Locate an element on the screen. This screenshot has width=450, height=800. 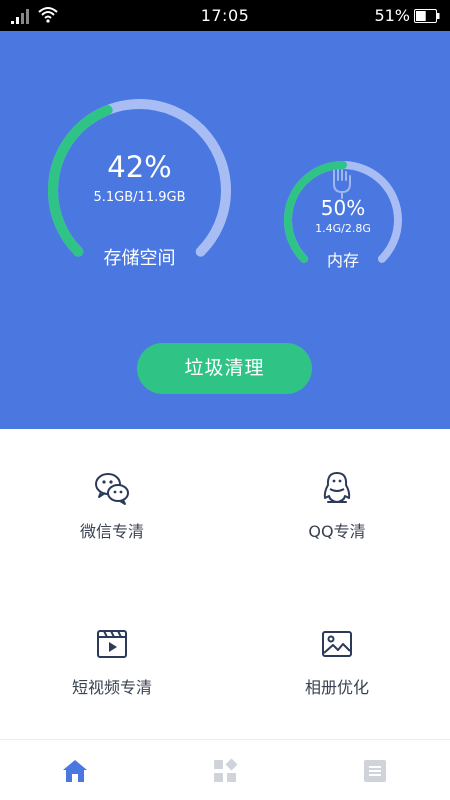
qq-penguin-icon is located at coordinates (337, 487).